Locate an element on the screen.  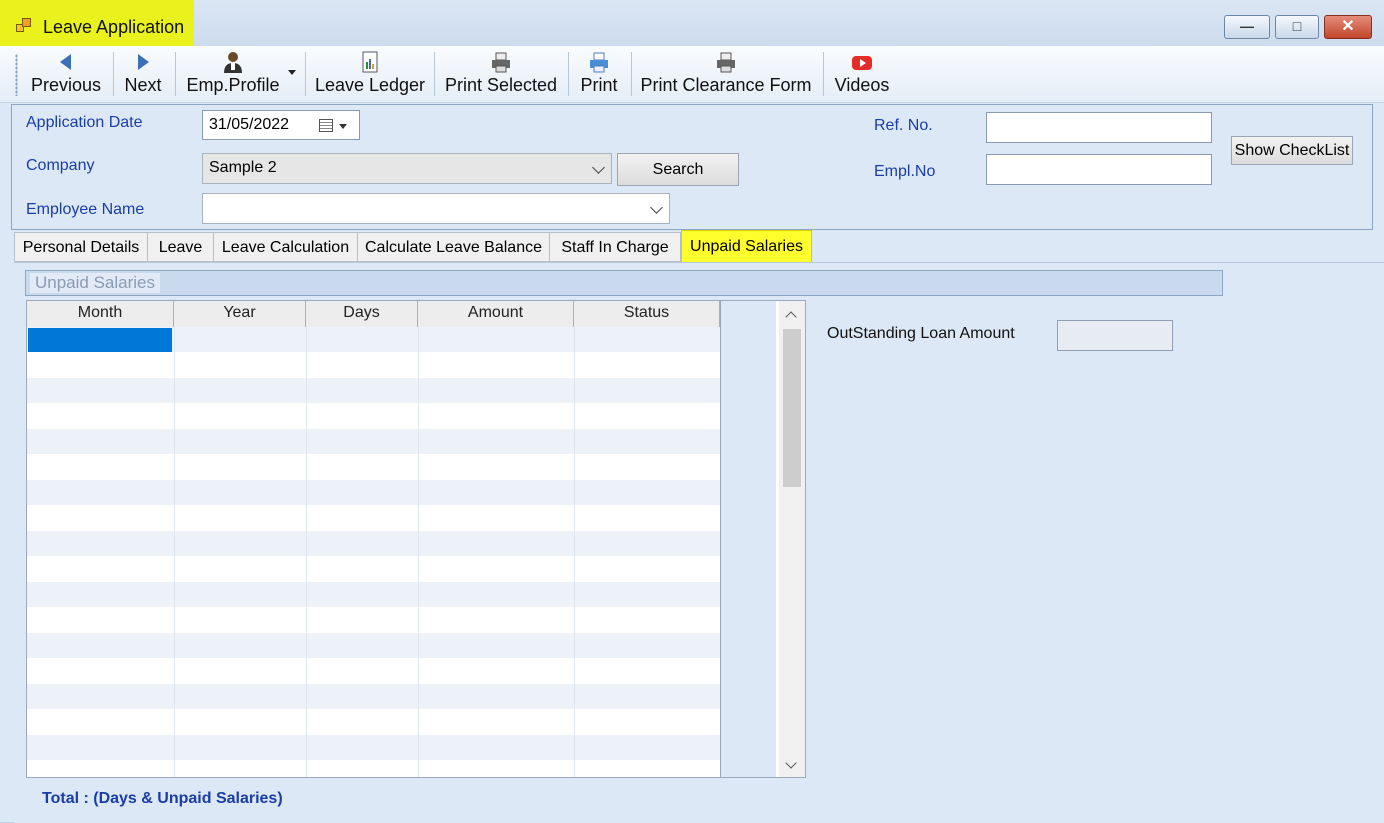
leave-ledger-button: Leave Ledger is located at coordinates (370, 74).